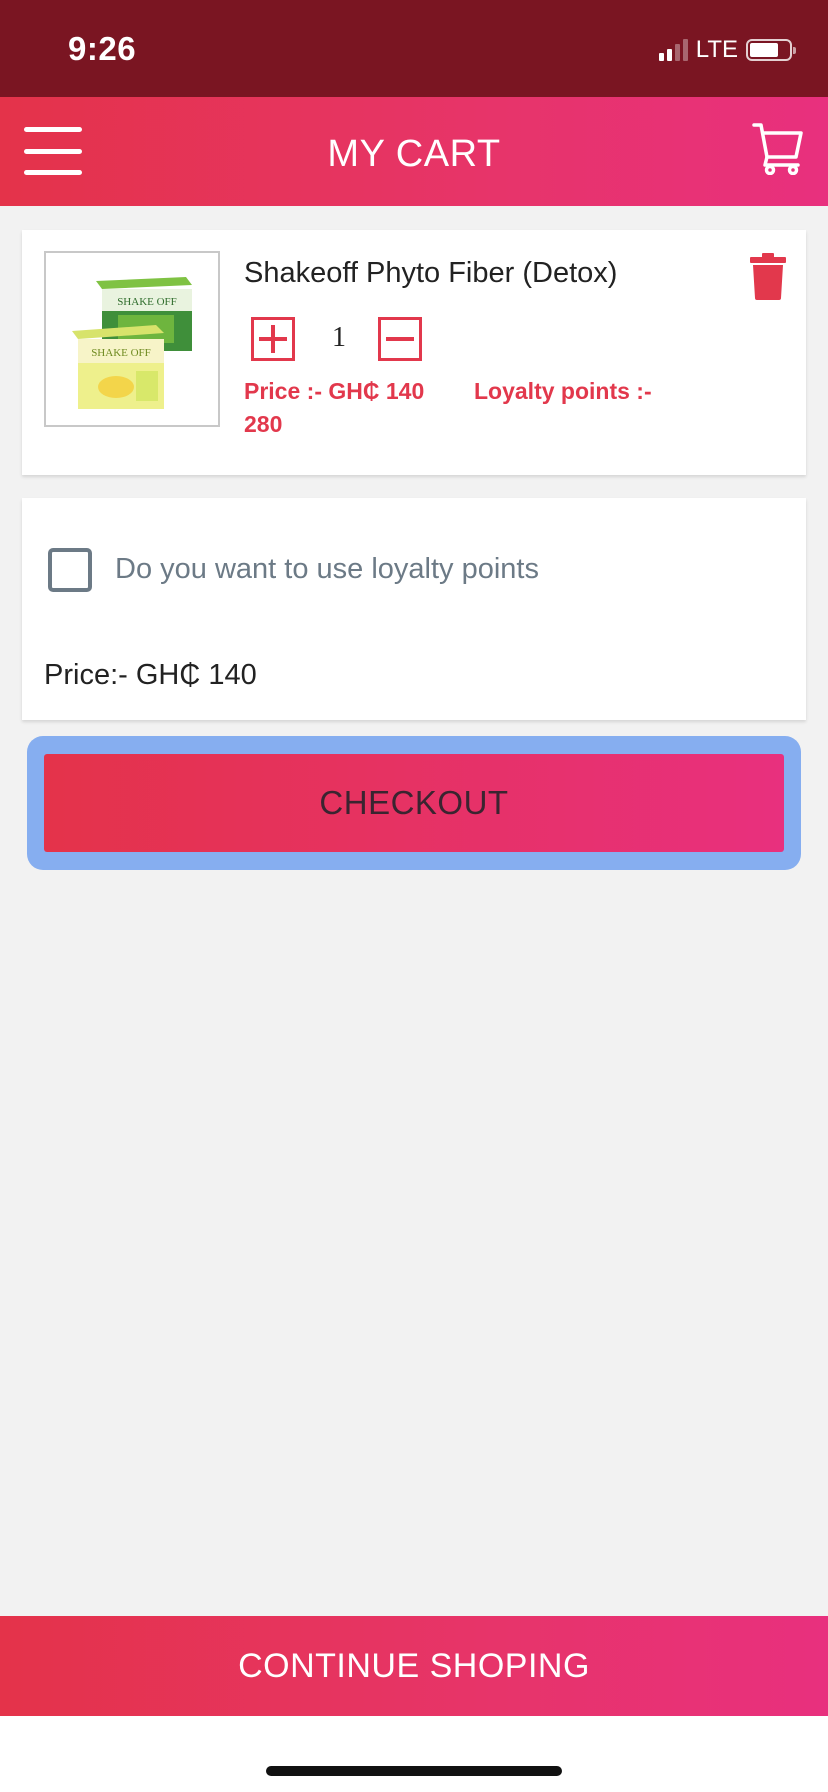  What do you see at coordinates (778, 148) in the screenshot?
I see `shopping-cart-icon` at bounding box center [778, 148].